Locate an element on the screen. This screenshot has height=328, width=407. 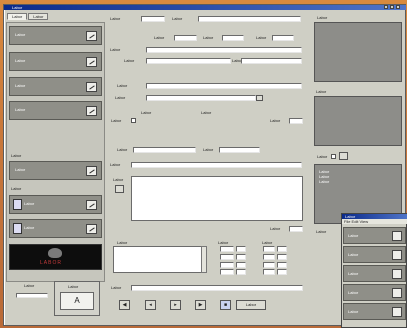
action-button: Labor is located at coordinates (251, 305).